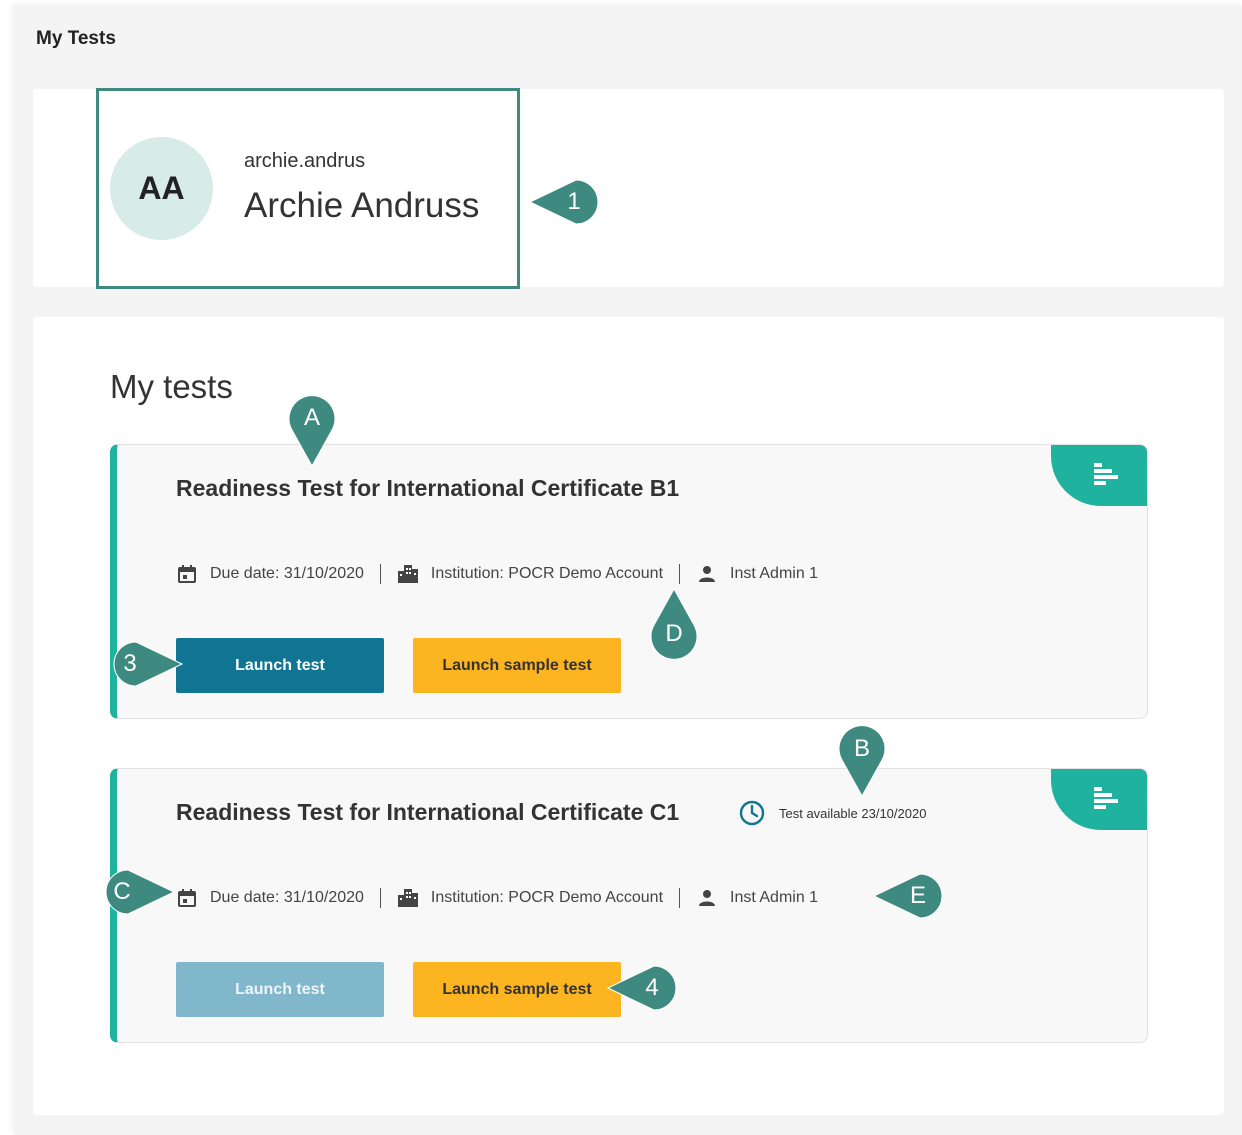 The height and width of the screenshot is (1135, 1242). Describe the element at coordinates (171, 386) in the screenshot. I see `section-title: My tests` at that location.